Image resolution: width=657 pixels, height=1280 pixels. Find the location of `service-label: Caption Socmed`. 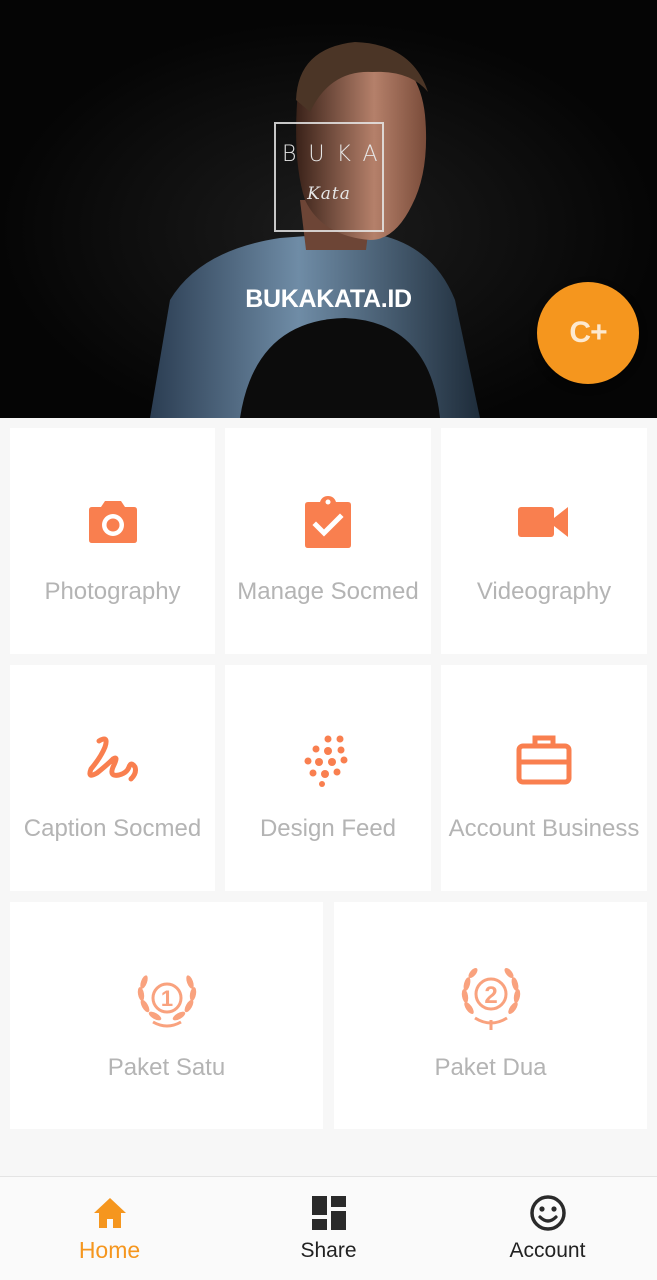

service-label: Caption Socmed is located at coordinates (112, 828).